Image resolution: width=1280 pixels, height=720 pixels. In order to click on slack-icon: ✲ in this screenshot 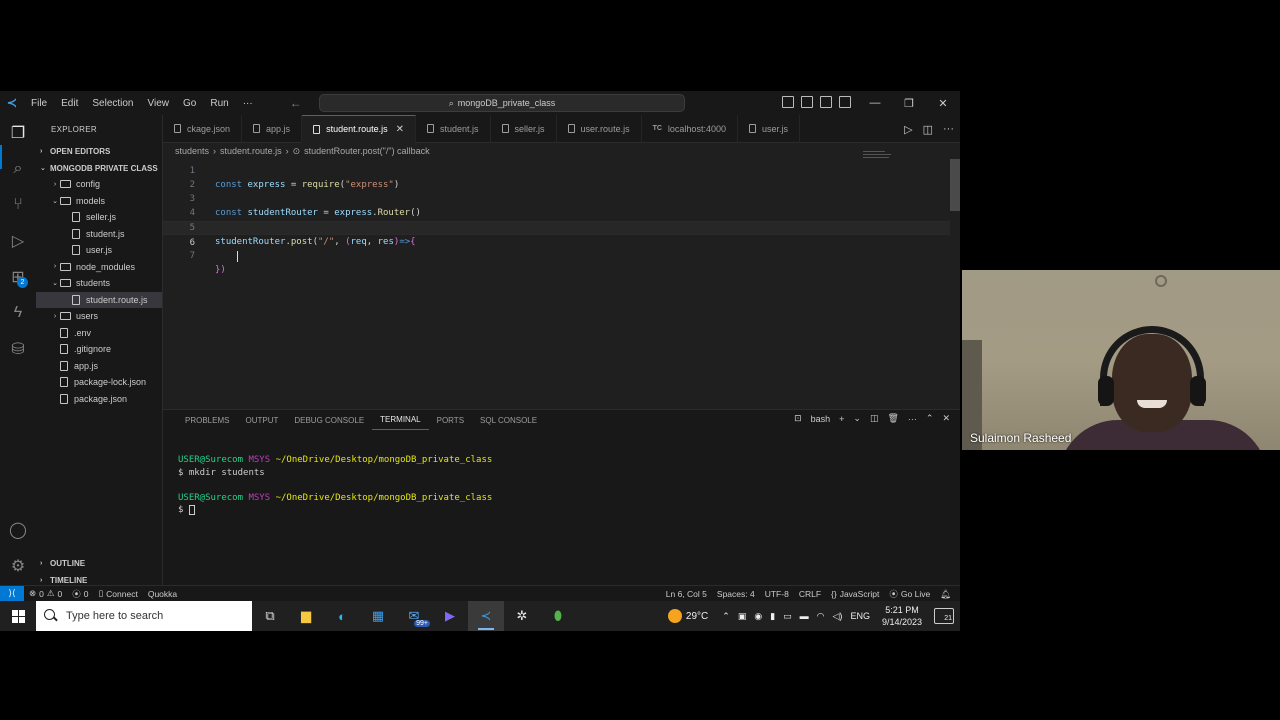, I will do `click(522, 616)`.